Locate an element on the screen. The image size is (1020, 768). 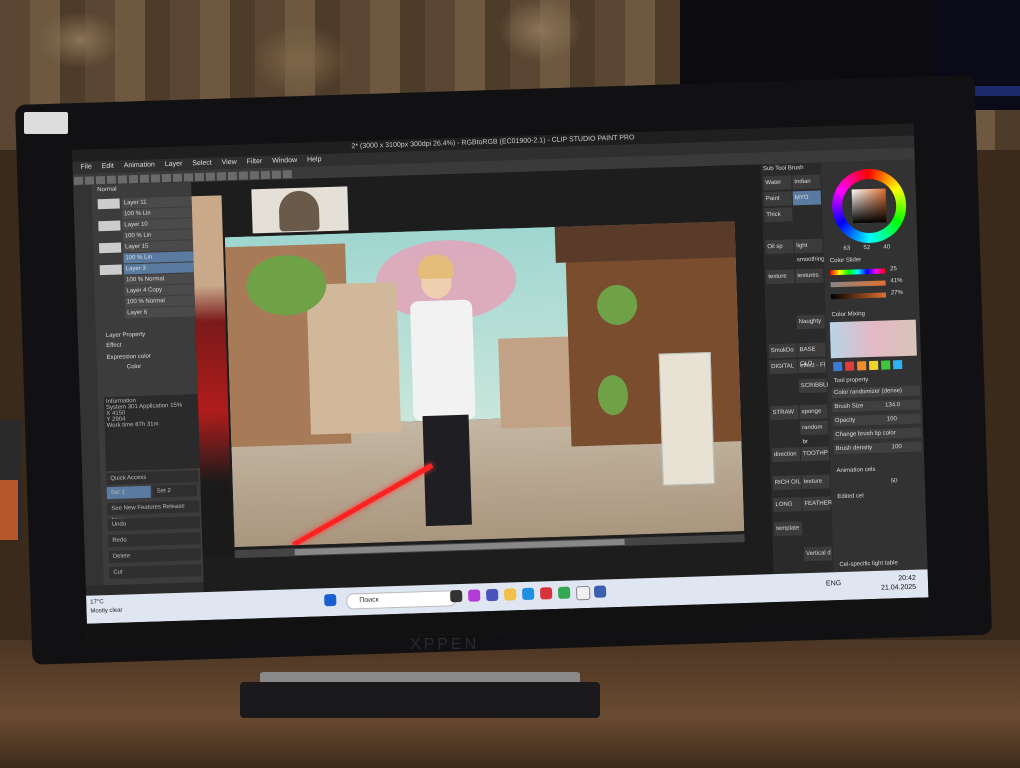
animation-cels-value: 50 is located at coordinates (894, 481).